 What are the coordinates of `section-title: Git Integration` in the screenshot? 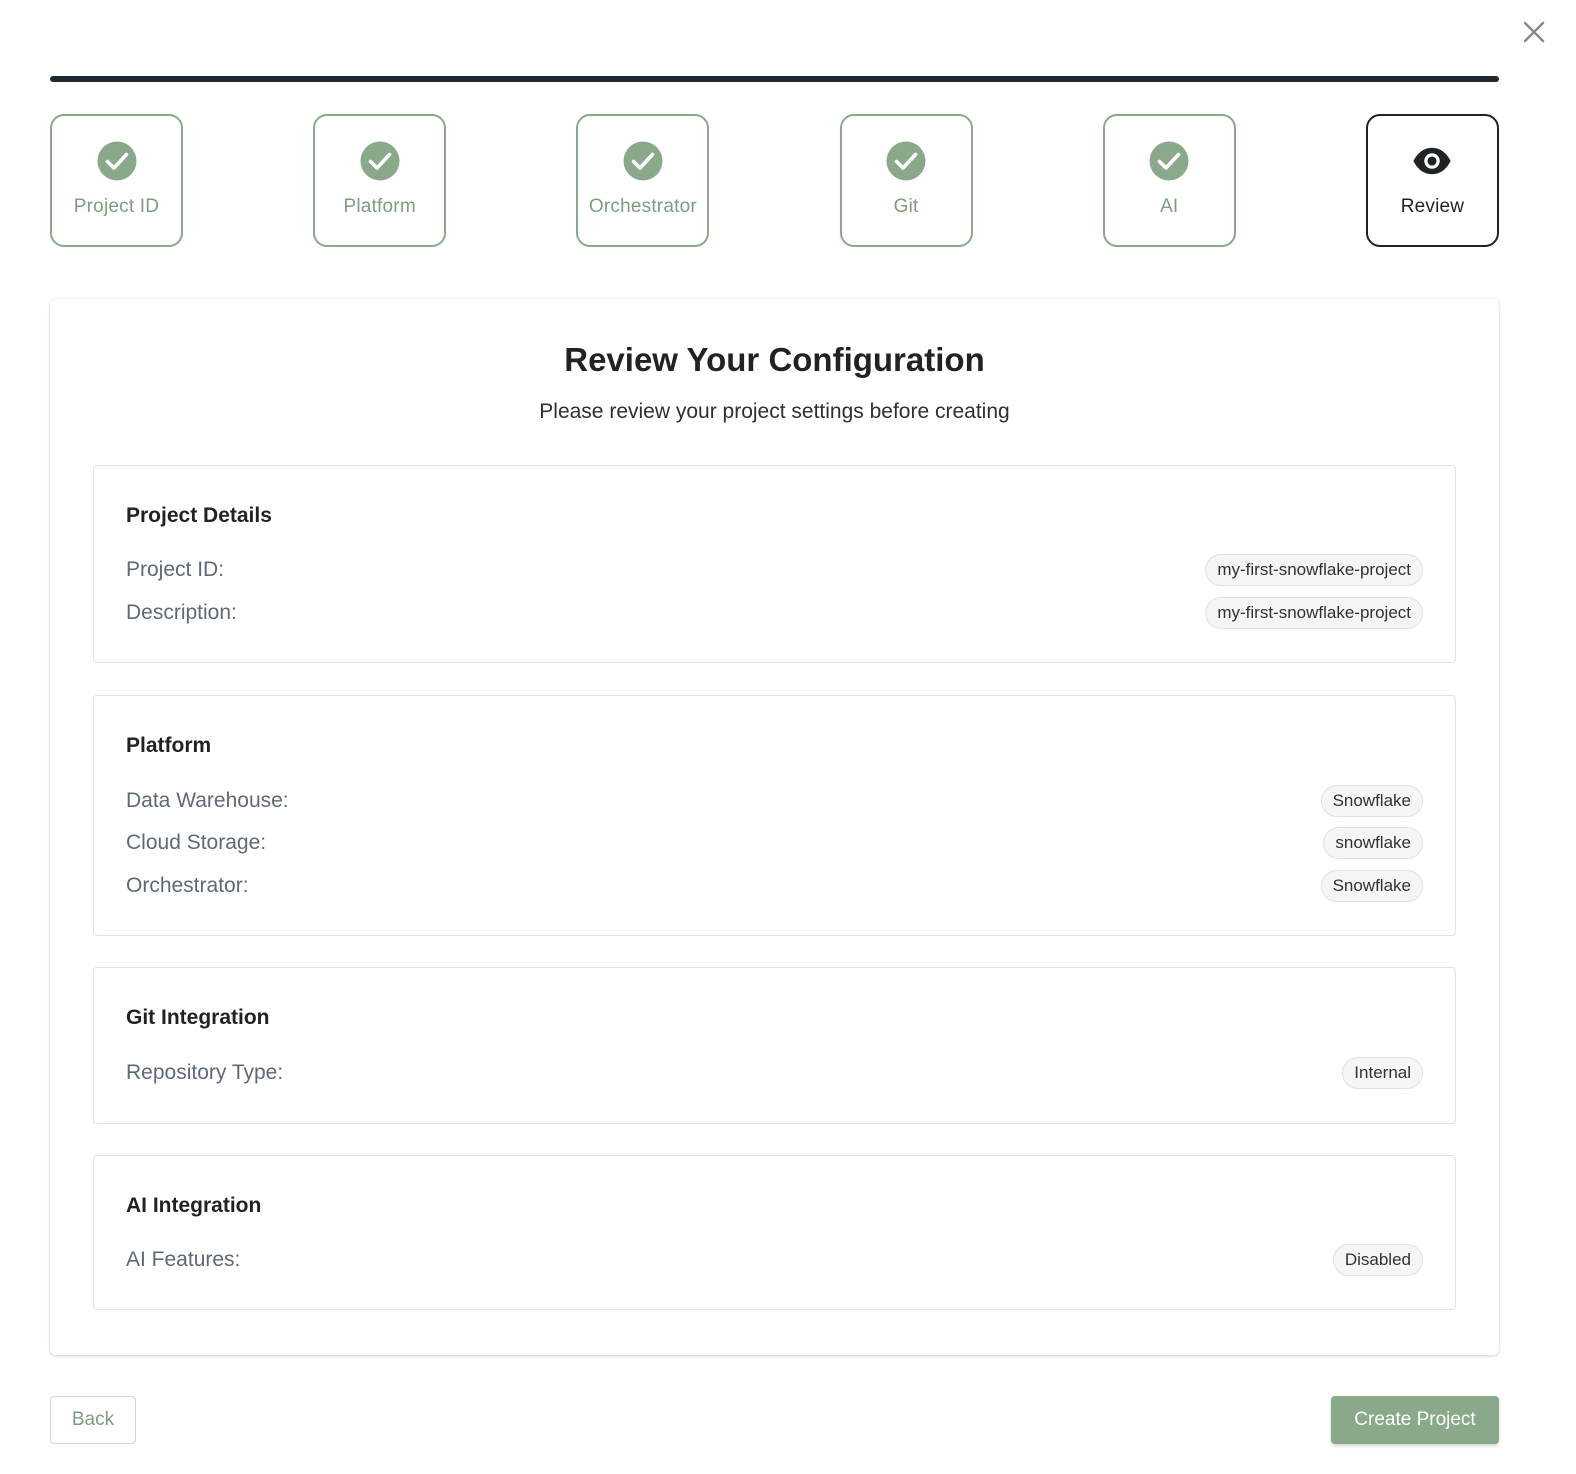 It's located at (198, 1017).